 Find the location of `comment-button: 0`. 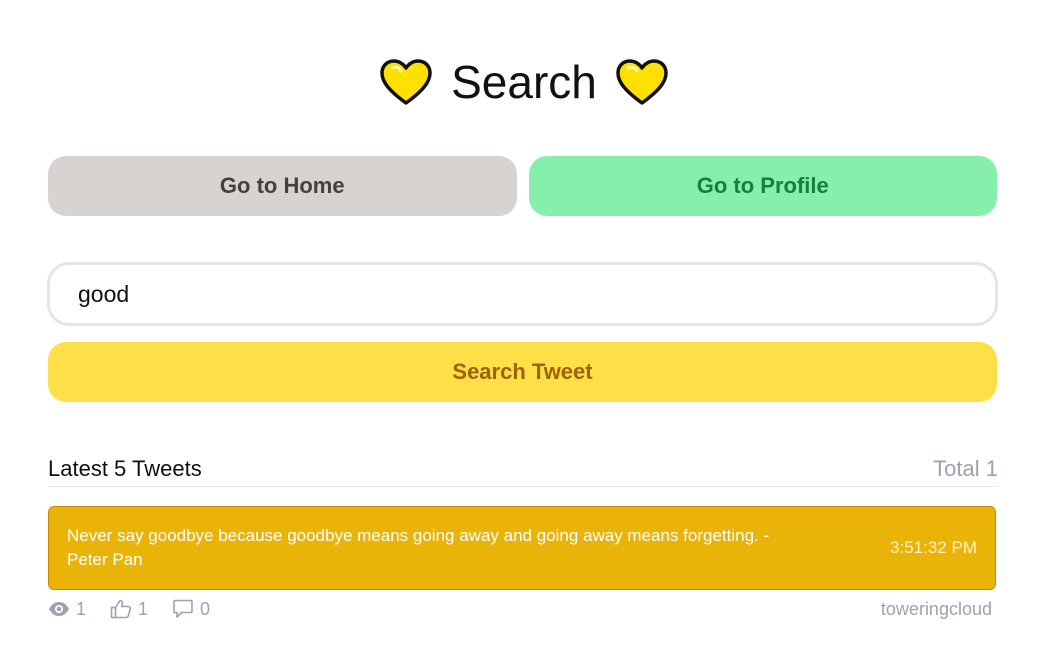

comment-button: 0 is located at coordinates (191, 609).